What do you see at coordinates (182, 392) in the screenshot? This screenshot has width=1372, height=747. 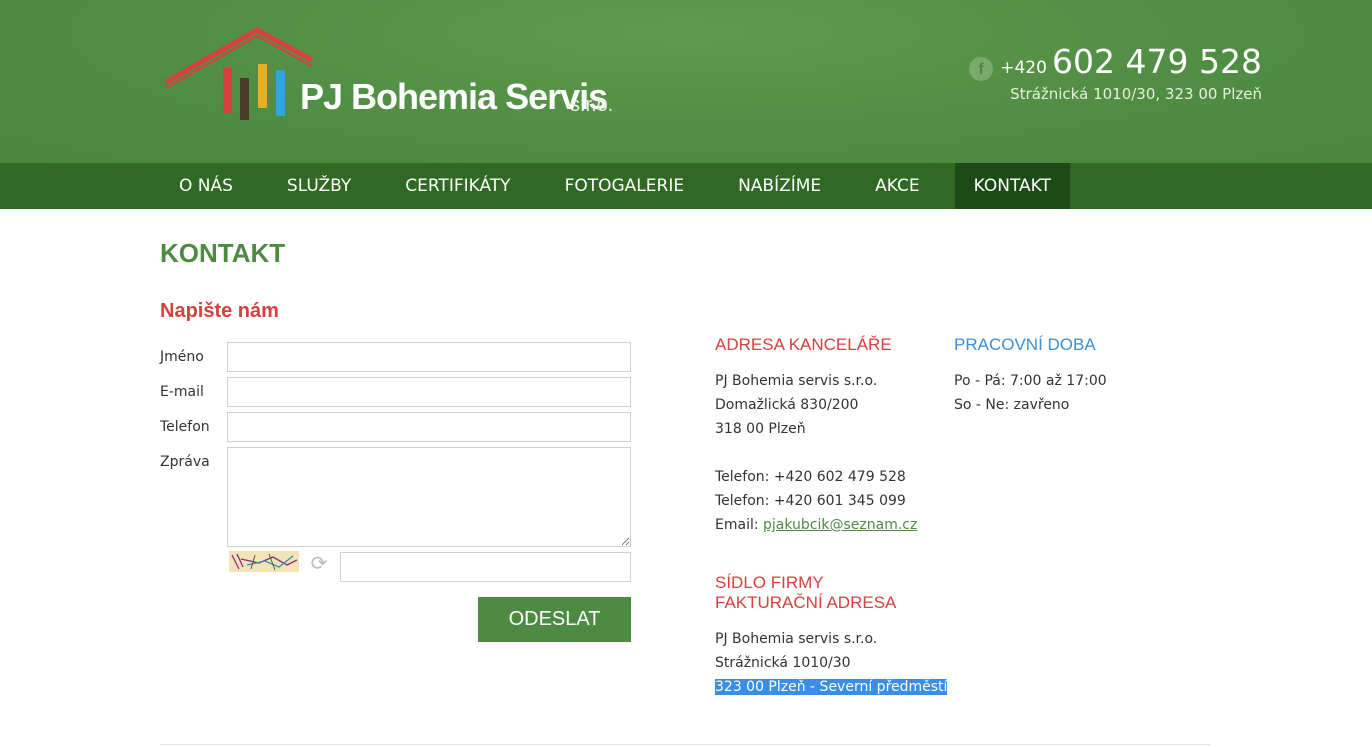 I see `email-label: E-mail` at bounding box center [182, 392].